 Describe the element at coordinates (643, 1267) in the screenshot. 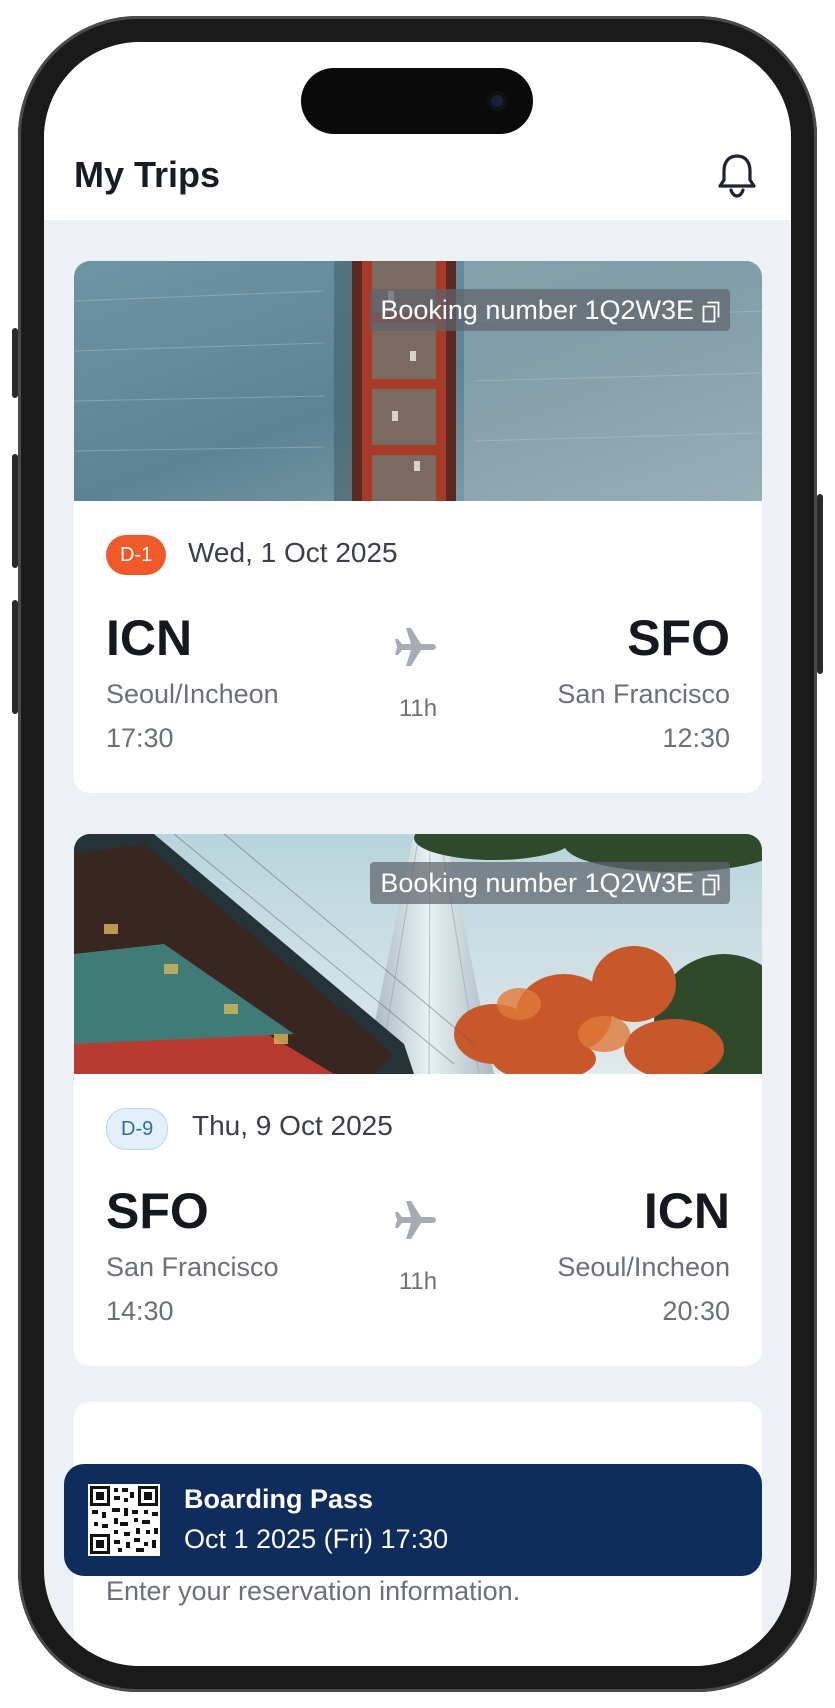

I see `destination-city: Seoul/Incheon` at that location.